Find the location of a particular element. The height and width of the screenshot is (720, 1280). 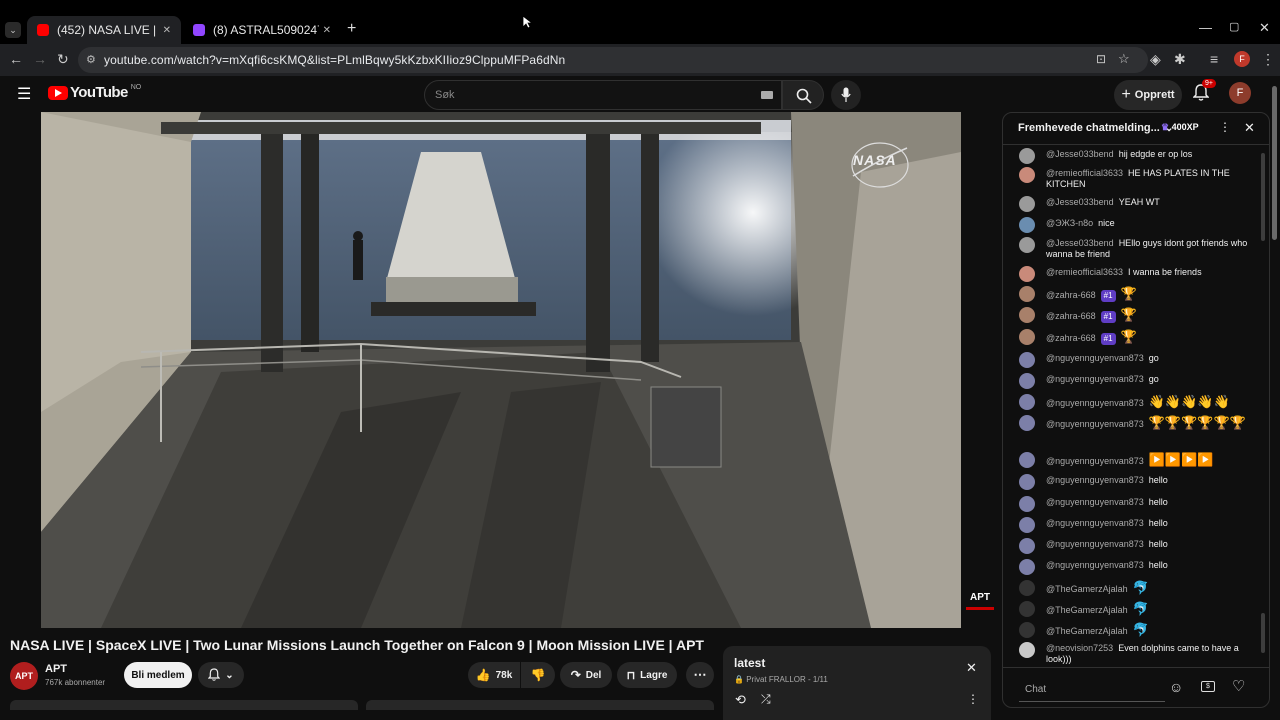

subscribe-notifications-button: ⌄ is located at coordinates (221, 675).